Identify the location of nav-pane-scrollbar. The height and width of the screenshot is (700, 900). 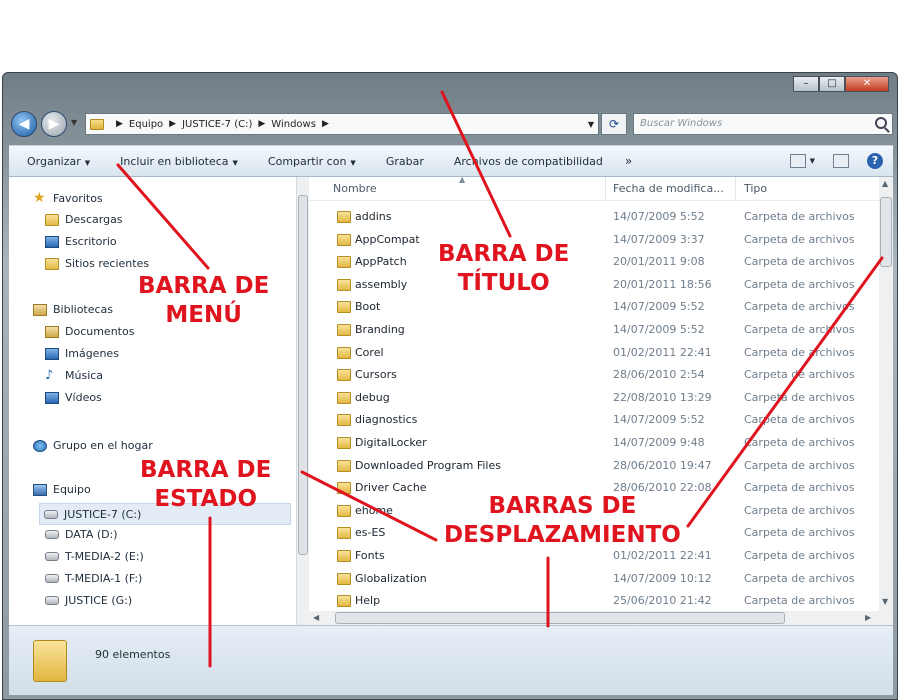
(303, 401).